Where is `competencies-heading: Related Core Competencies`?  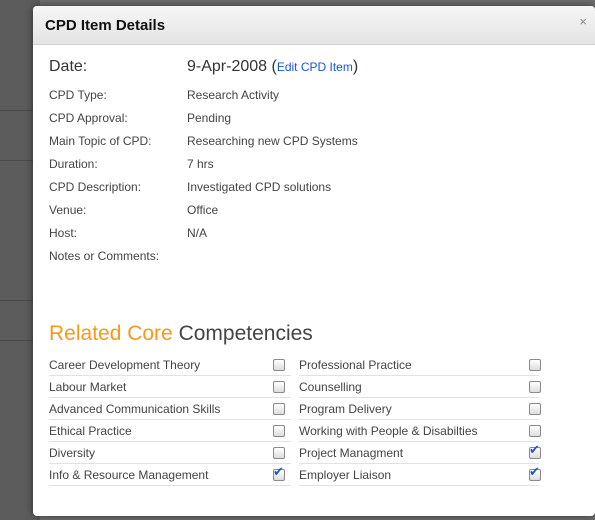
competencies-heading: Related Core Competencies is located at coordinates (181, 334).